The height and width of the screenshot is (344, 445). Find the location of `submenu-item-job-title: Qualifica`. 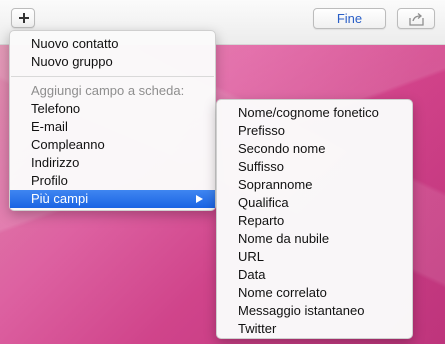

submenu-item-job-title: Qualifica is located at coordinates (314, 203).